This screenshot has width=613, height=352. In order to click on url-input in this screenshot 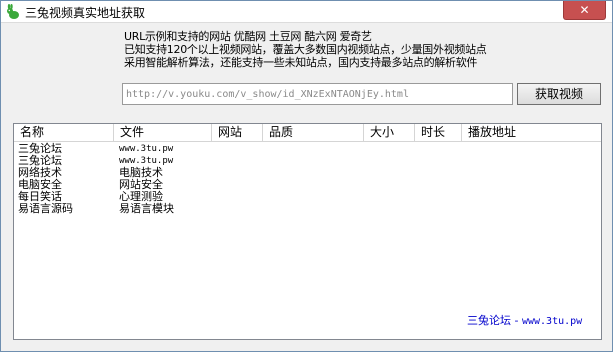, I will do `click(317, 94)`.